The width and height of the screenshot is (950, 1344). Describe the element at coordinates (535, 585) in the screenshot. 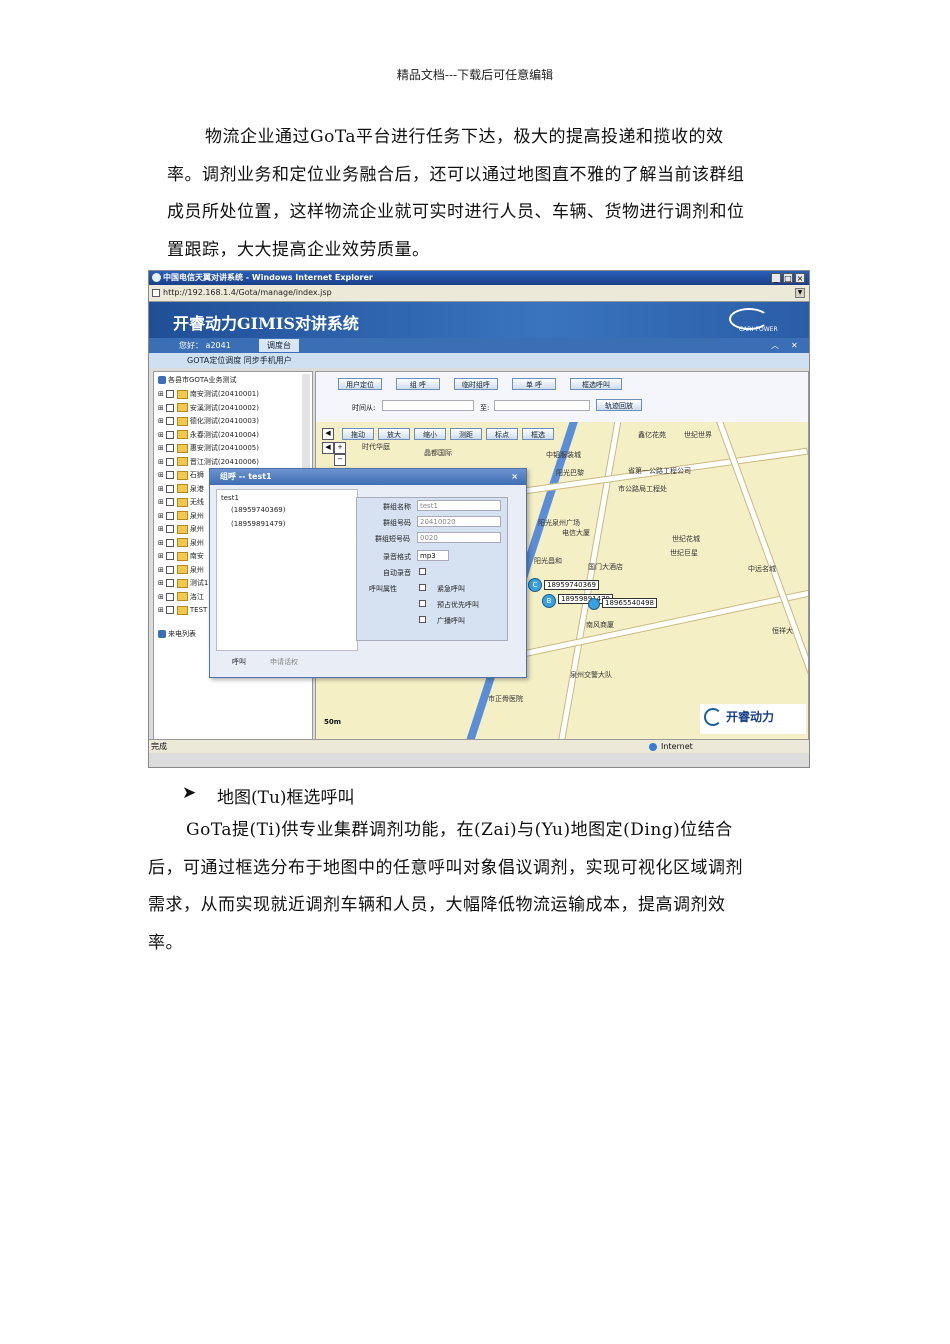

I see `marker-pin-icon: C` at that location.